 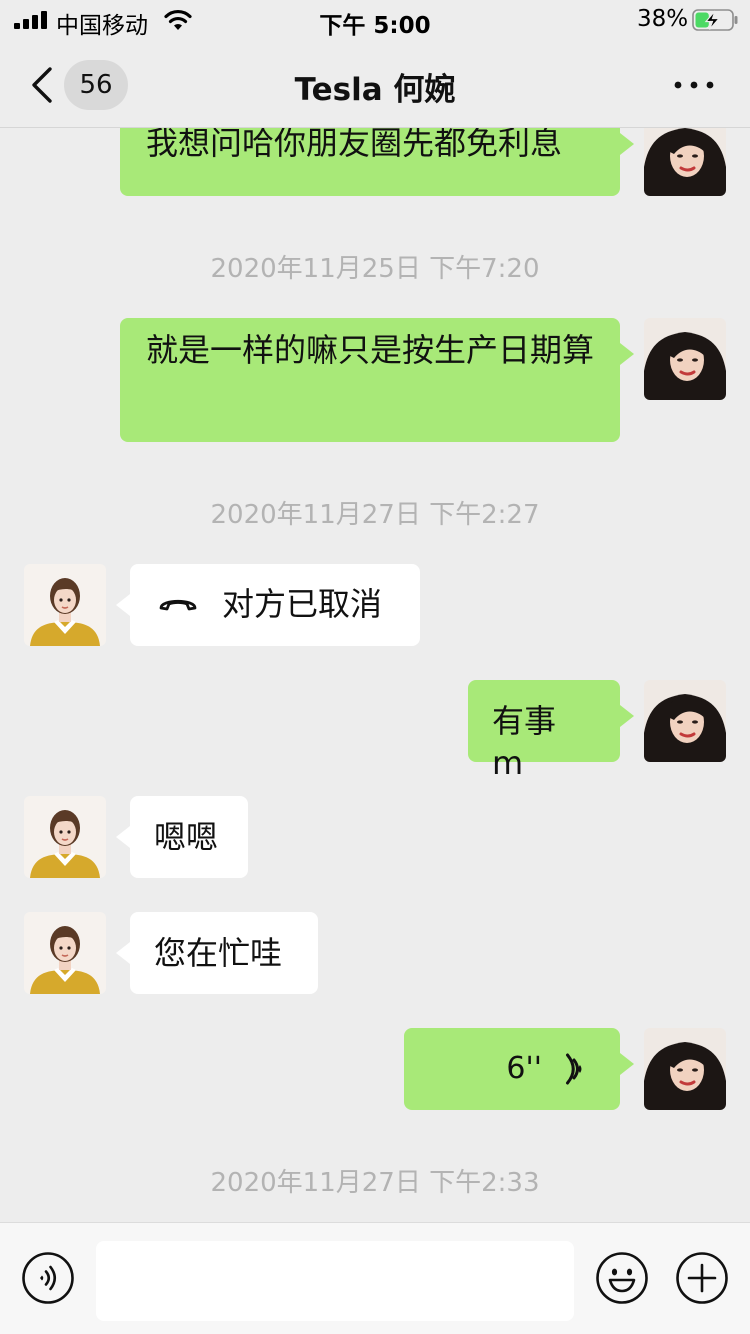 I want to click on message-text: 您在忙哇, so click(x=218, y=953).